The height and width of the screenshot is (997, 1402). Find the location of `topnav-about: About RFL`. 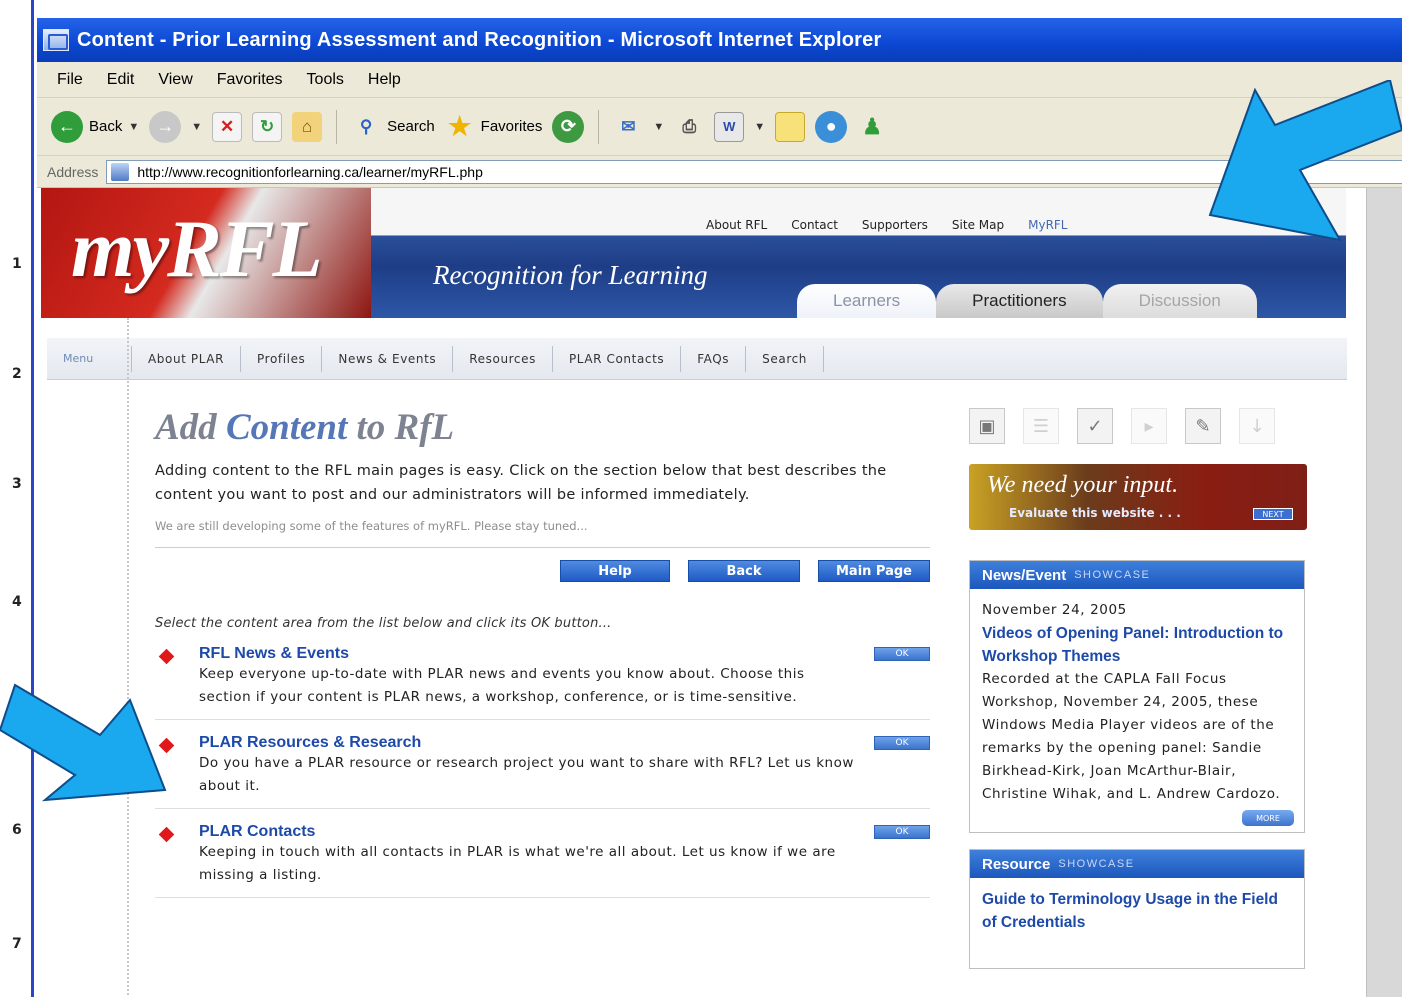

topnav-about: About RFL is located at coordinates (736, 225).